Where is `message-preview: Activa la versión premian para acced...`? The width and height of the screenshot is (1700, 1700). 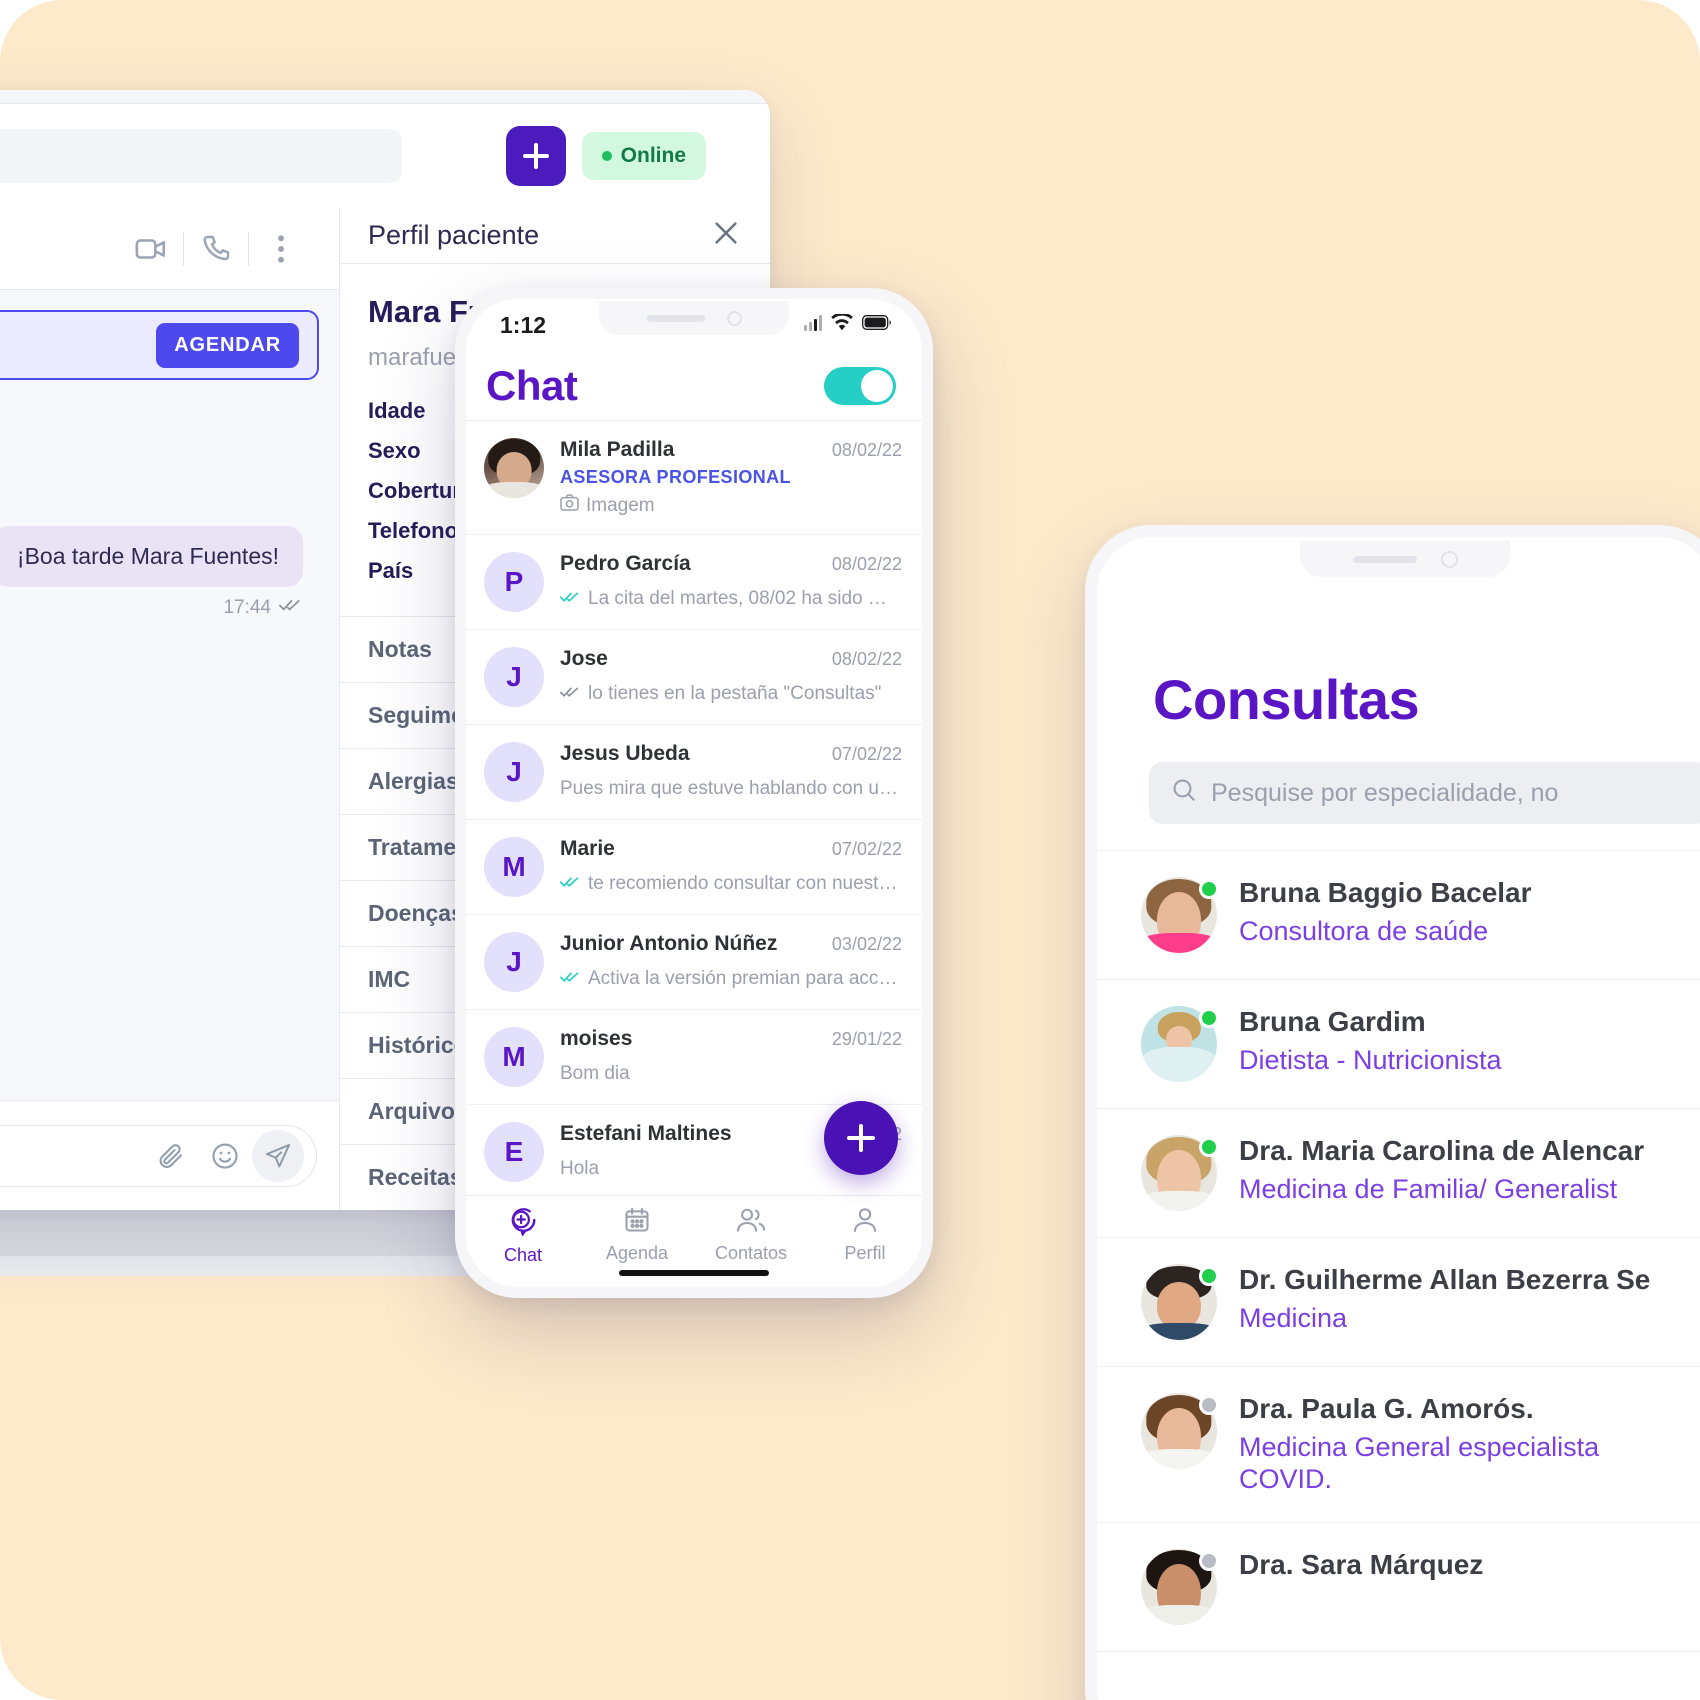
message-preview: Activa la versión premian para acced... is located at coordinates (731, 979).